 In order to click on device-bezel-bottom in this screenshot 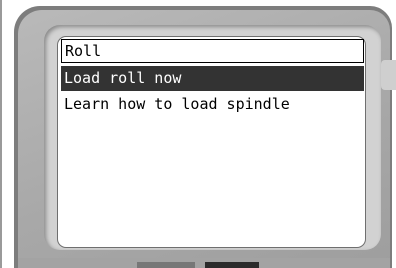, I will do `click(204, 263)`.